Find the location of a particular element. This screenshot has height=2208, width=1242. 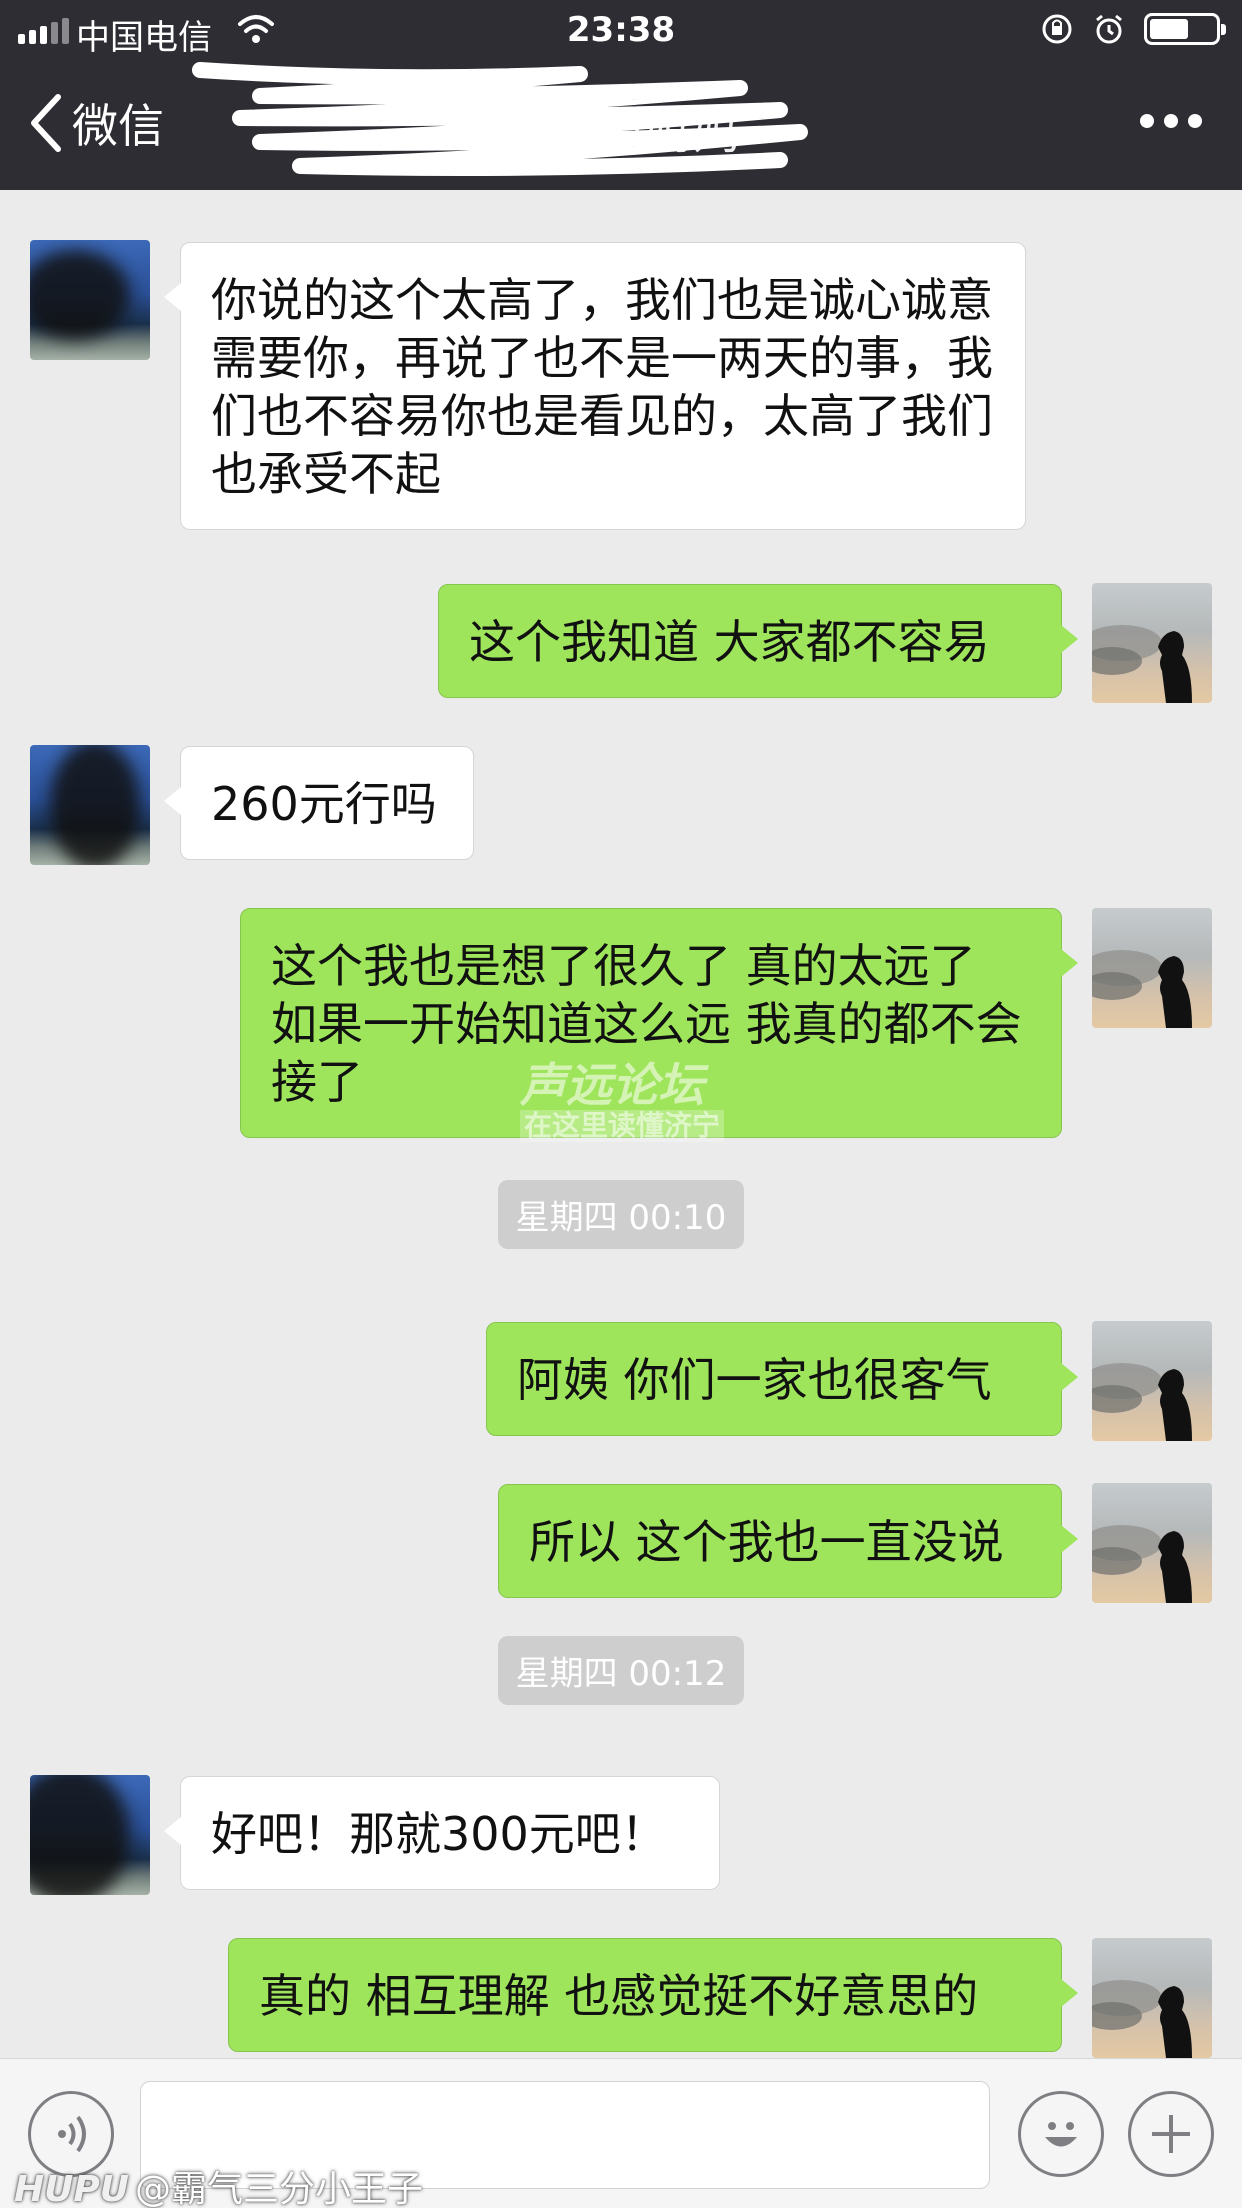

timestamp-divider: 星期四 00:10 is located at coordinates (621, 1214).